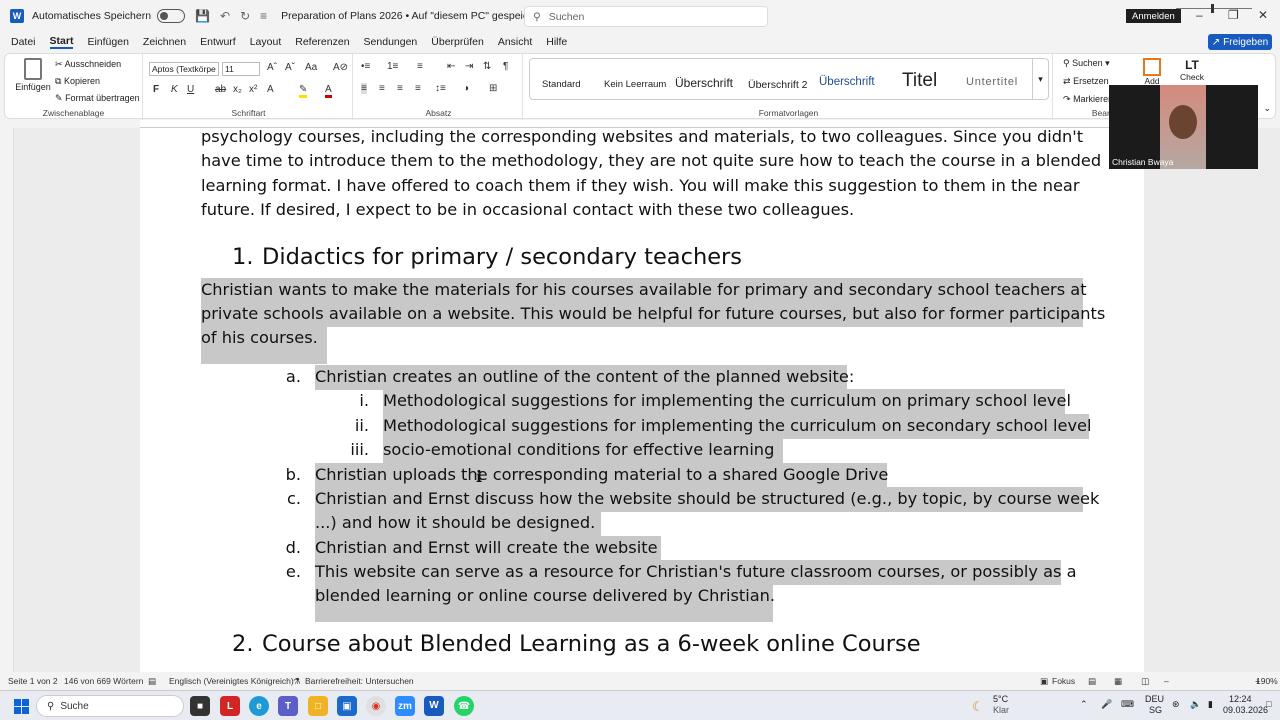 Image resolution: width=1280 pixels, height=720 pixels. I want to click on tab-layout: Layout, so click(266, 42).